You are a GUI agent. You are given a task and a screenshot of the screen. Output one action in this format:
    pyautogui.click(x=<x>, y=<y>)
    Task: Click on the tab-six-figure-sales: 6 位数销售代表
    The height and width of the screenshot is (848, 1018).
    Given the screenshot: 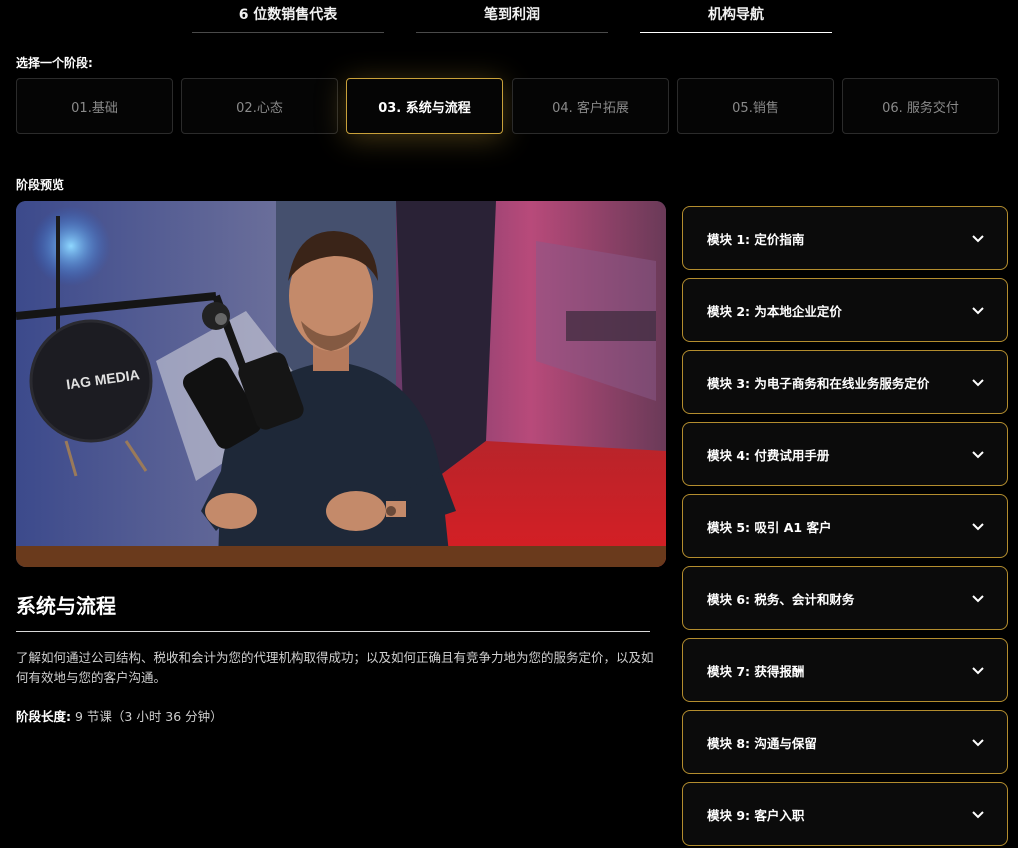 What is the action you would take?
    pyautogui.click(x=288, y=16)
    